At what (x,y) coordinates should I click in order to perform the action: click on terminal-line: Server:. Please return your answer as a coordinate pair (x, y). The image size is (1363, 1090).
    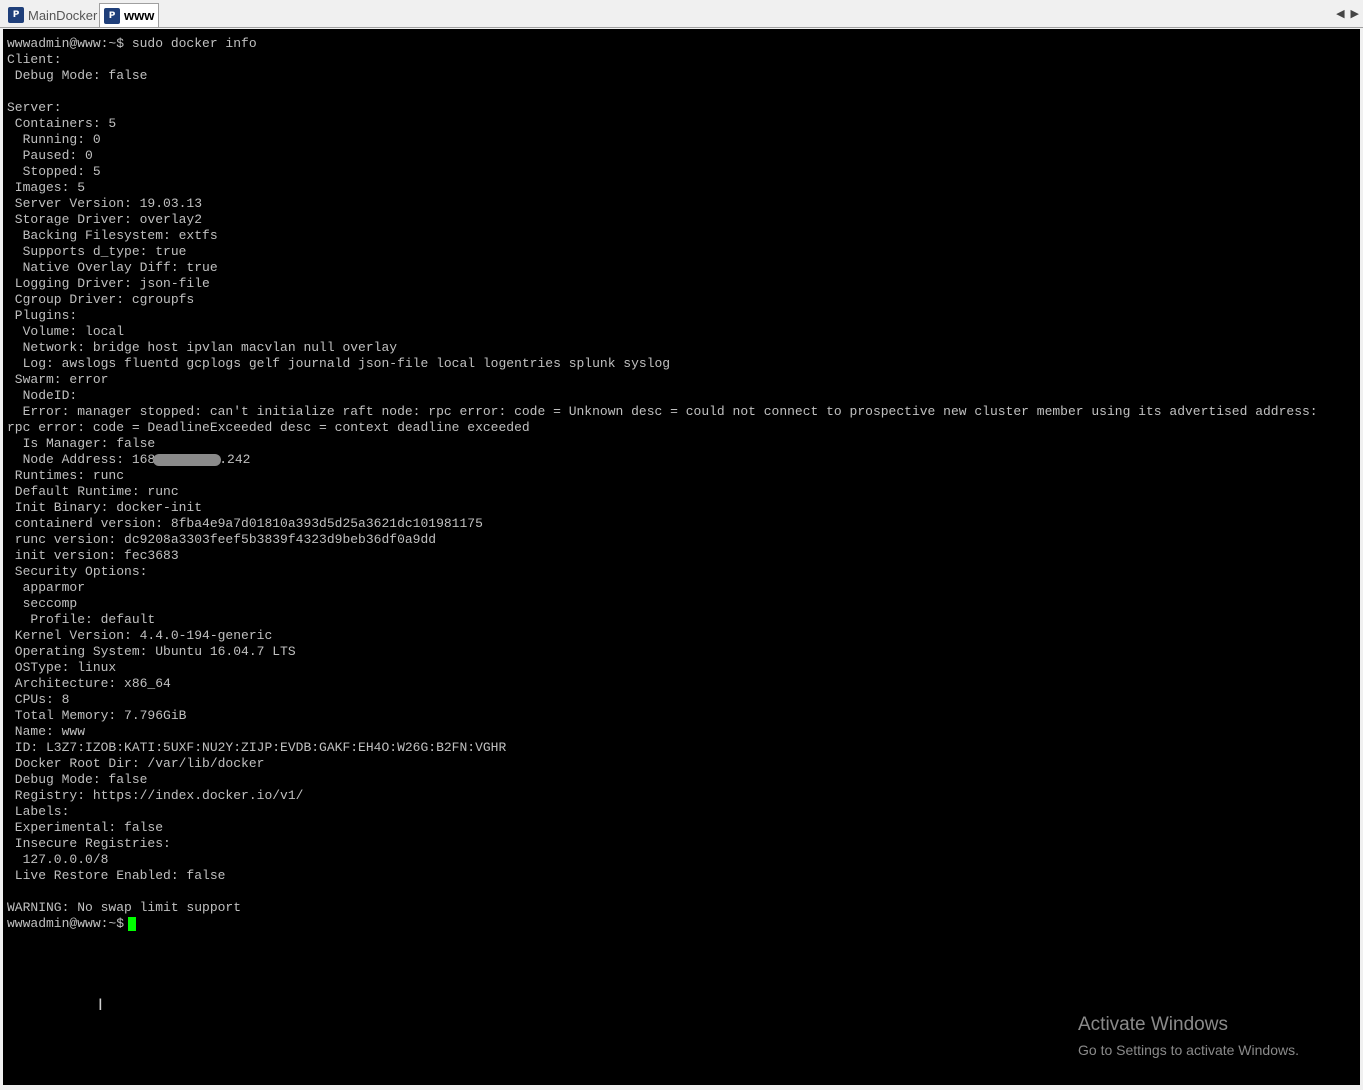
    Looking at the image, I should click on (34, 107).